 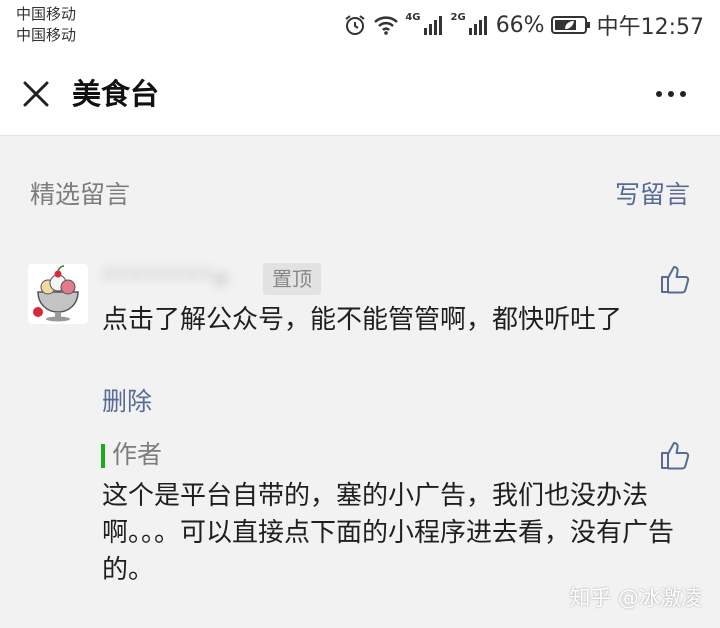 What do you see at coordinates (570, 25) in the screenshot?
I see `battery-icon` at bounding box center [570, 25].